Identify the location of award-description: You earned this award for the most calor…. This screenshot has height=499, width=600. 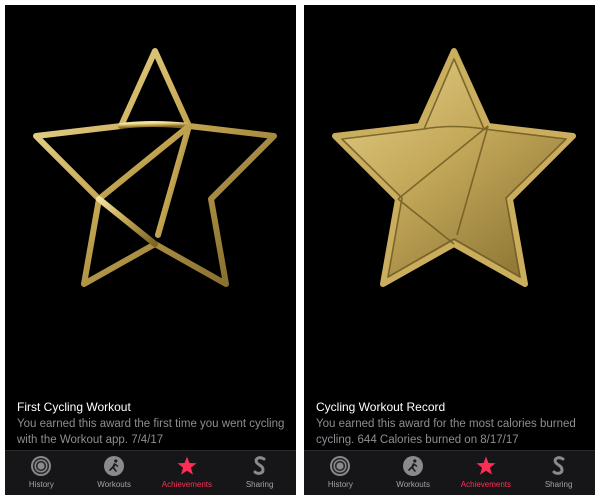
(446, 432).